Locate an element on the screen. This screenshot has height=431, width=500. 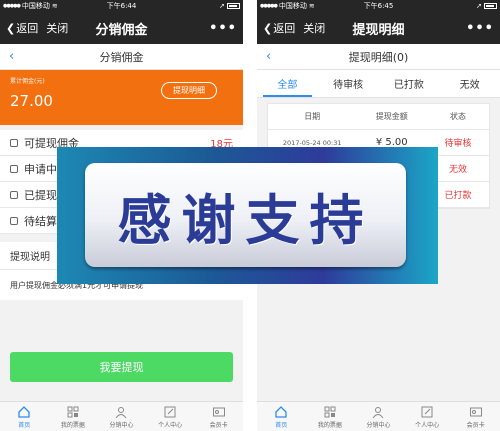
status-bar: ●●●●● 中国移动 ≋ 下午6:44 ➚ is located at coordinates (121, 6).